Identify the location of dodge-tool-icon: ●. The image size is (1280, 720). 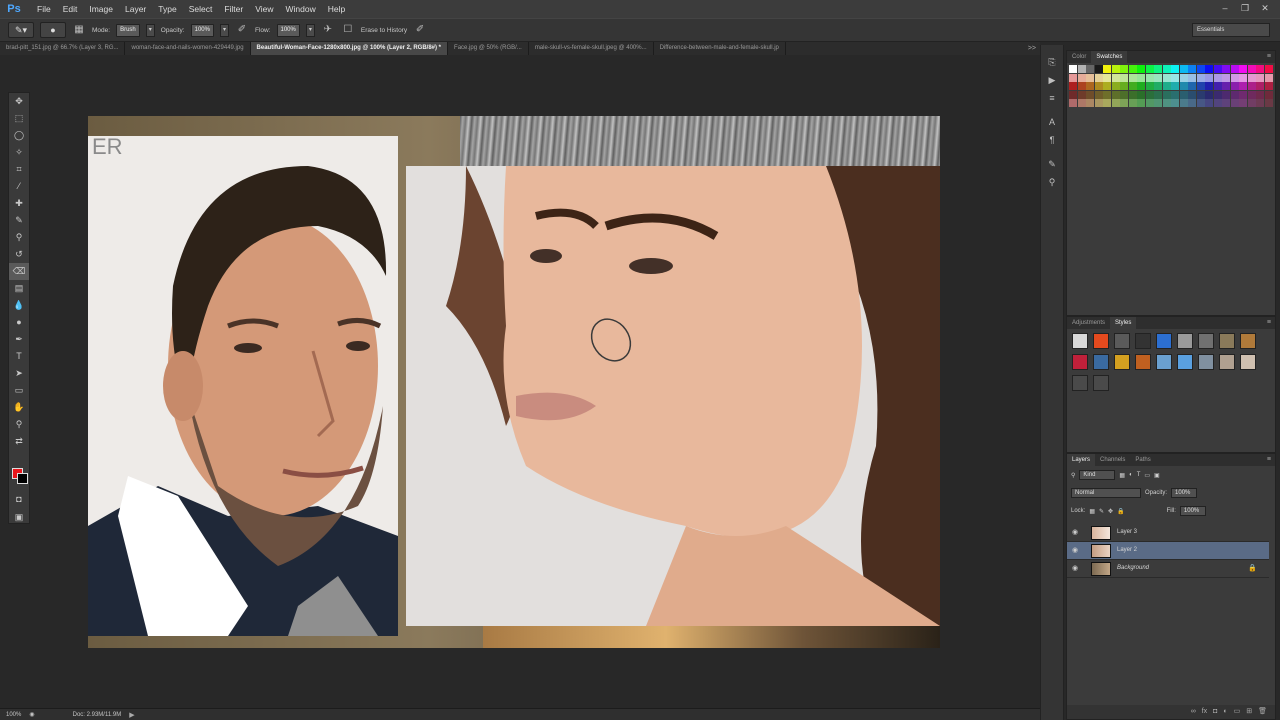
(19, 322).